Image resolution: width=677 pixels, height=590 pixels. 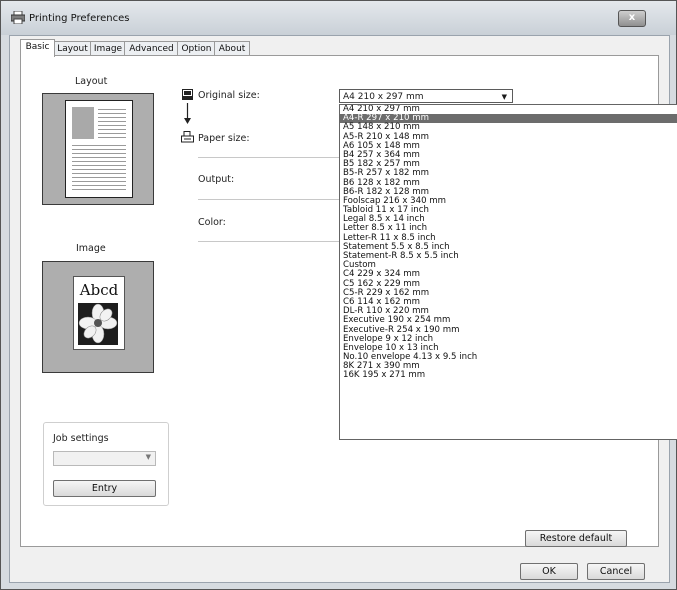 What do you see at coordinates (91, 81) in the screenshot?
I see `layout-label: Layout` at bounding box center [91, 81].